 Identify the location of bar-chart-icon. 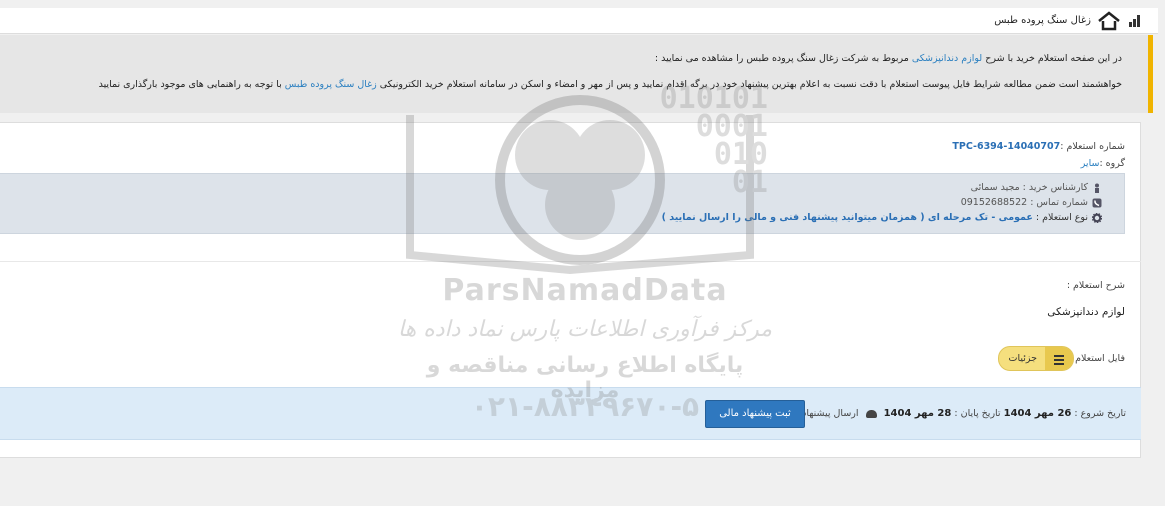
(1134, 21).